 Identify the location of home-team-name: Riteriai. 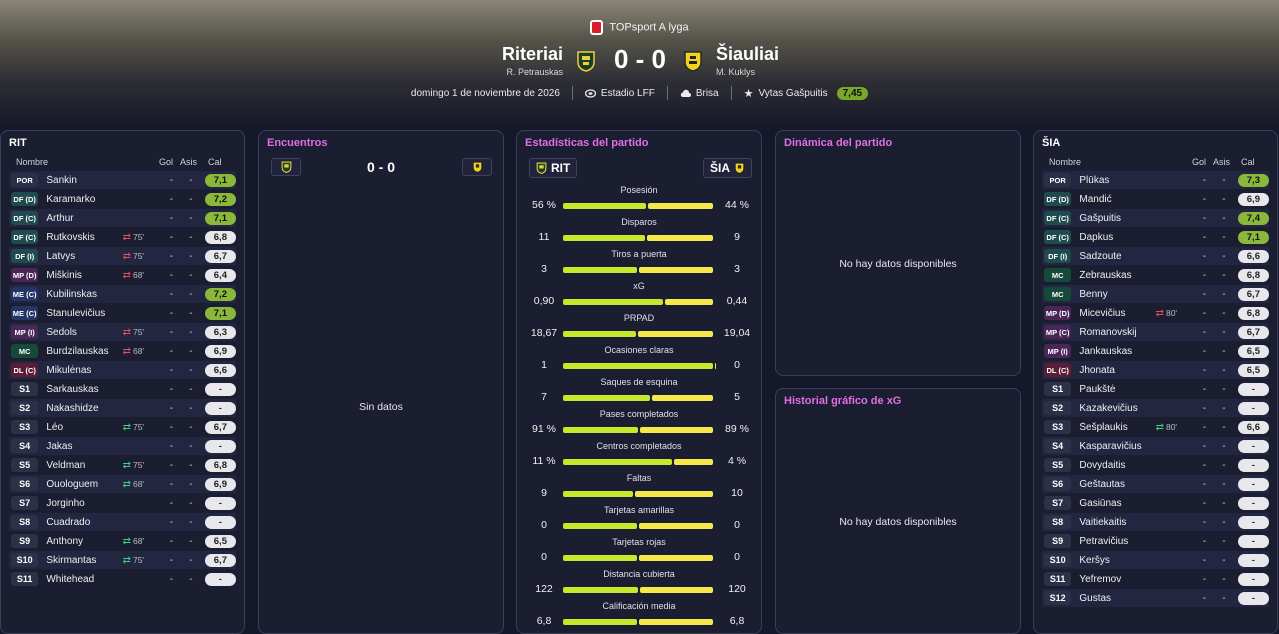
(532, 54).